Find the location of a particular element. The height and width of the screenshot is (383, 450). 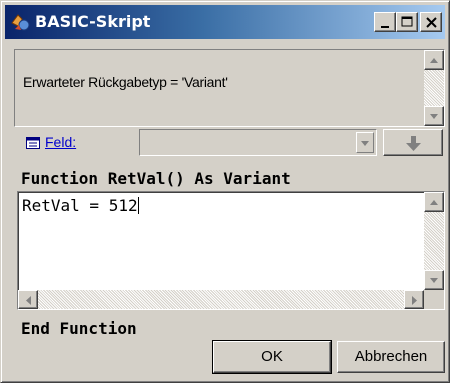

chevron-down-icon is located at coordinates (365, 143).